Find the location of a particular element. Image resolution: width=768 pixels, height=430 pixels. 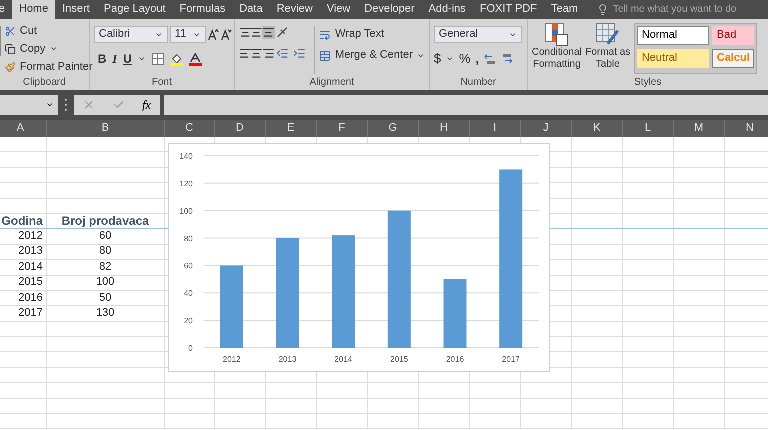

table-cell: 2012 is located at coordinates (30, 236).